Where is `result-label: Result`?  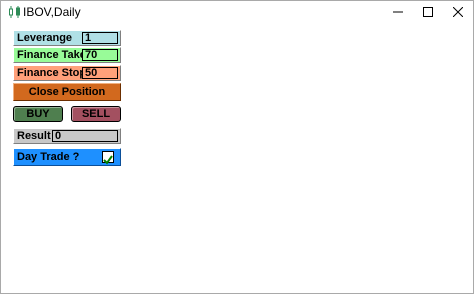
result-label: Result is located at coordinates (34, 136).